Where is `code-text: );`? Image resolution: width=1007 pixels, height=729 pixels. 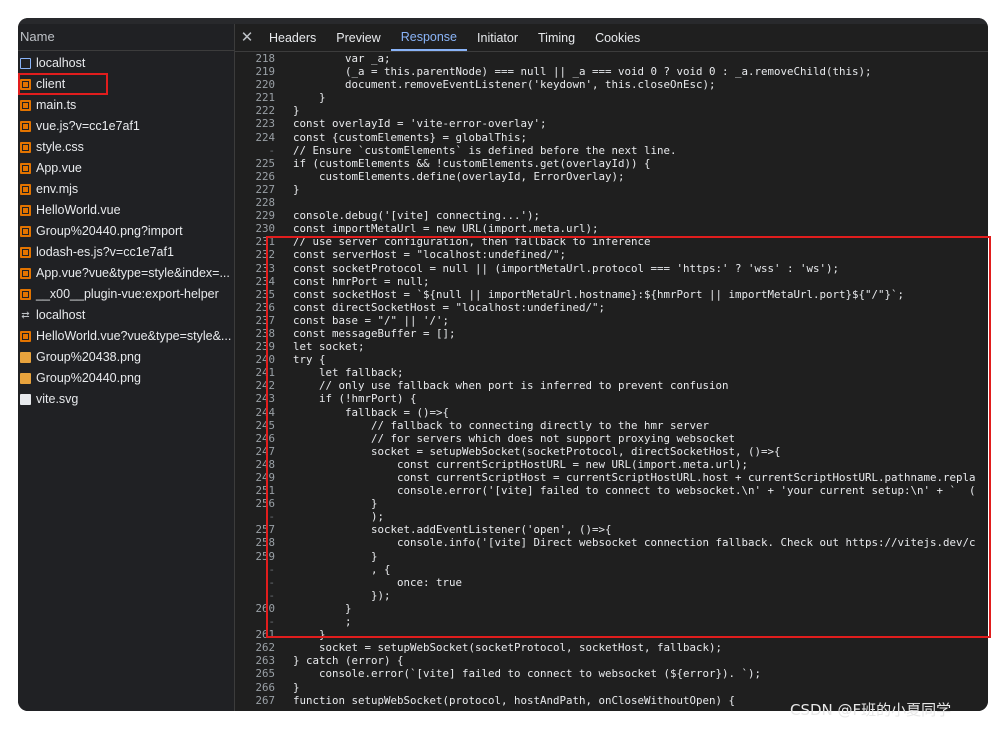 code-text: ); is located at coordinates (339, 517).